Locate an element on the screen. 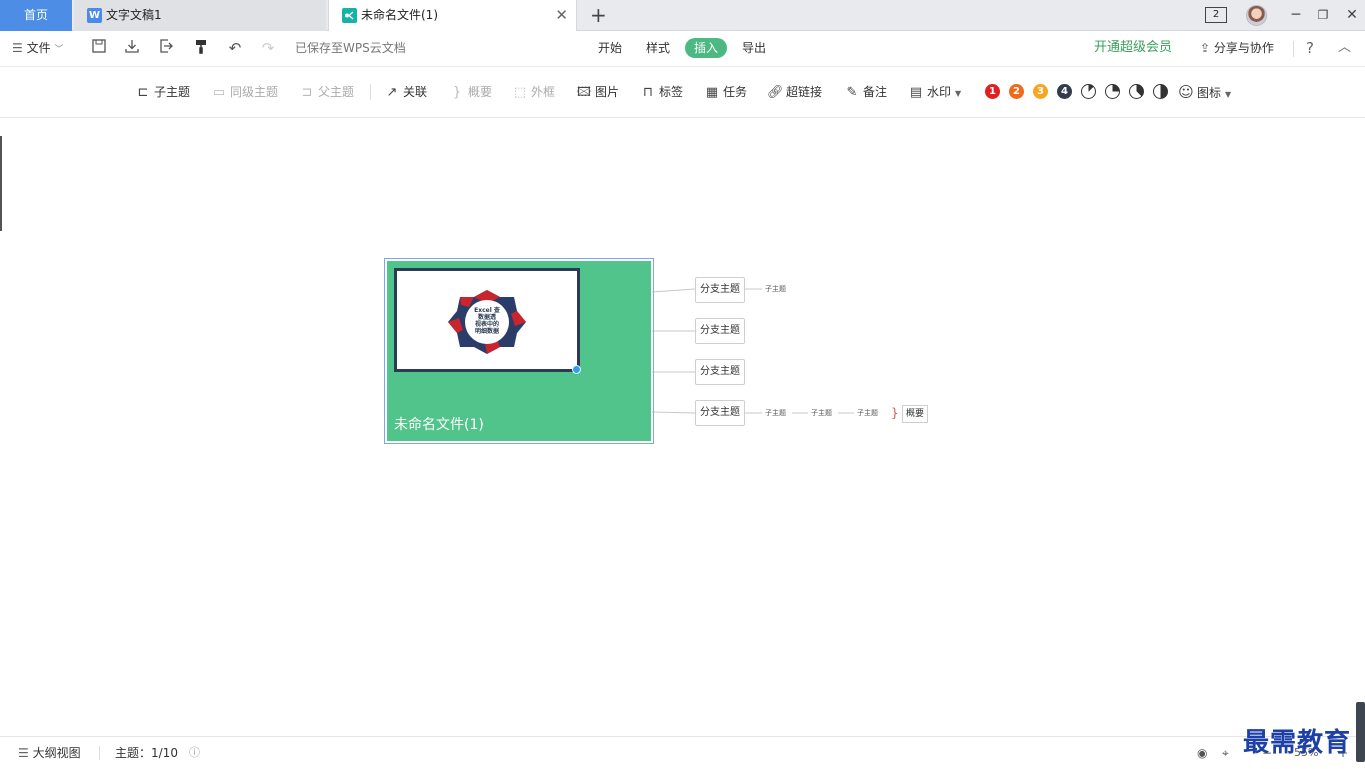 This screenshot has width=1365, height=769. image-text-line: 视表中的 is located at coordinates (486, 324).